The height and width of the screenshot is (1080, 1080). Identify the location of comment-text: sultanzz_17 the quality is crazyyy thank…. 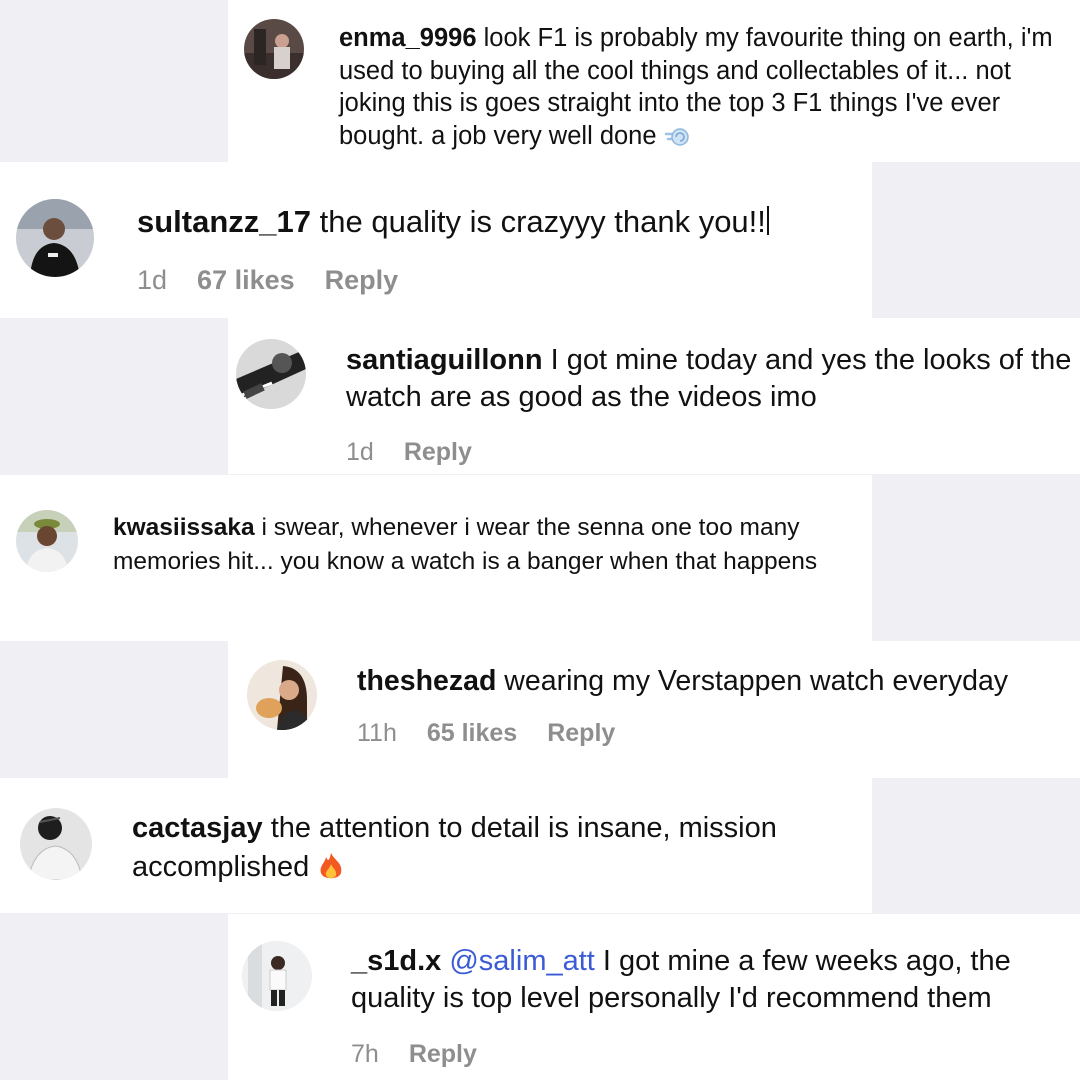
(497, 222).